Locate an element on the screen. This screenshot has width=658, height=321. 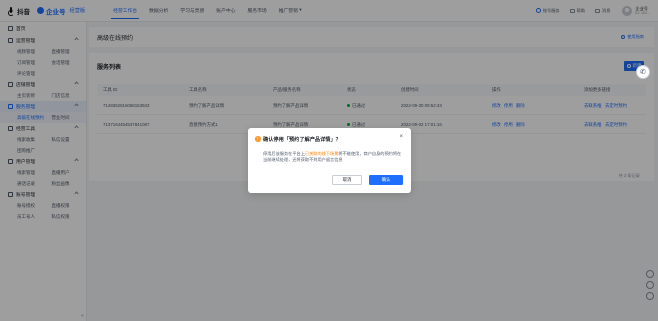
dialog-title: 确认停用「预约了解产品详情」？ is located at coordinates (302, 140).